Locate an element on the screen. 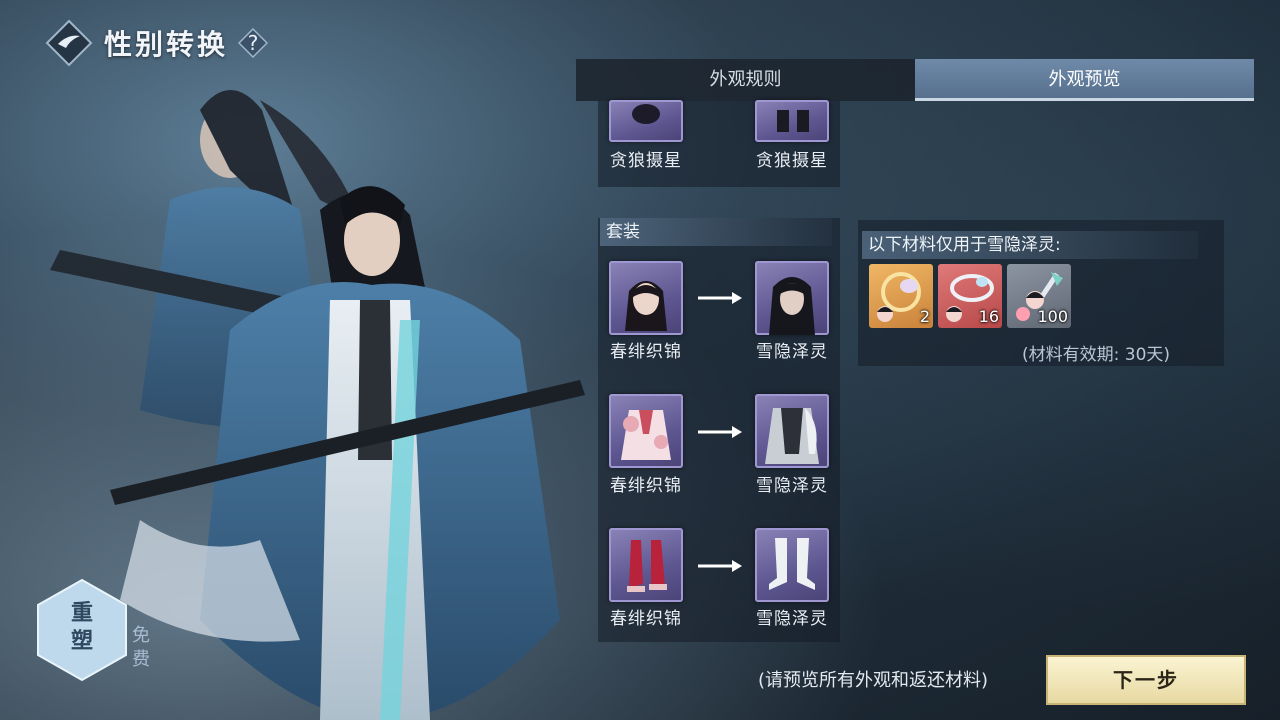 The height and width of the screenshot is (720, 1280). face-portrait-female-icon is located at coordinates (646, 306).